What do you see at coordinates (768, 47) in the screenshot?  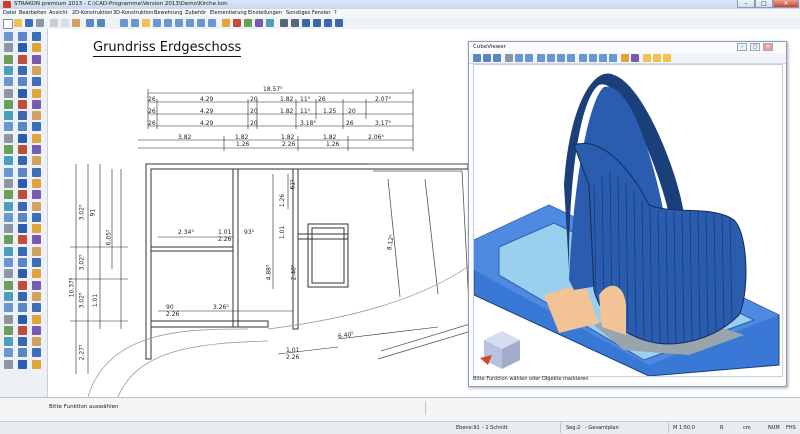 I see `cv-close-button: ✕` at bounding box center [768, 47].